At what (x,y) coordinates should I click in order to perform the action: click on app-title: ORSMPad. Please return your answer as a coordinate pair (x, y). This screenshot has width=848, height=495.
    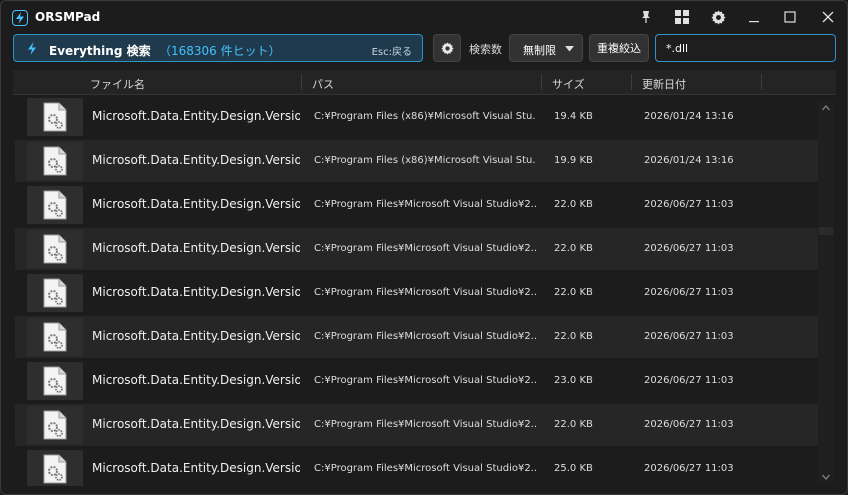
    Looking at the image, I should click on (68, 17).